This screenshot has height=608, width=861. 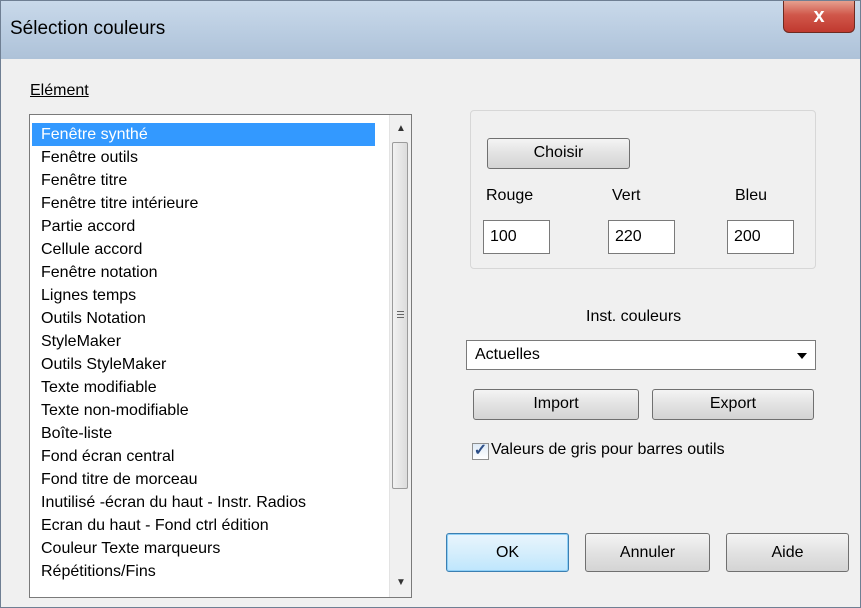 I want to click on help-button: Aide, so click(x=787, y=552).